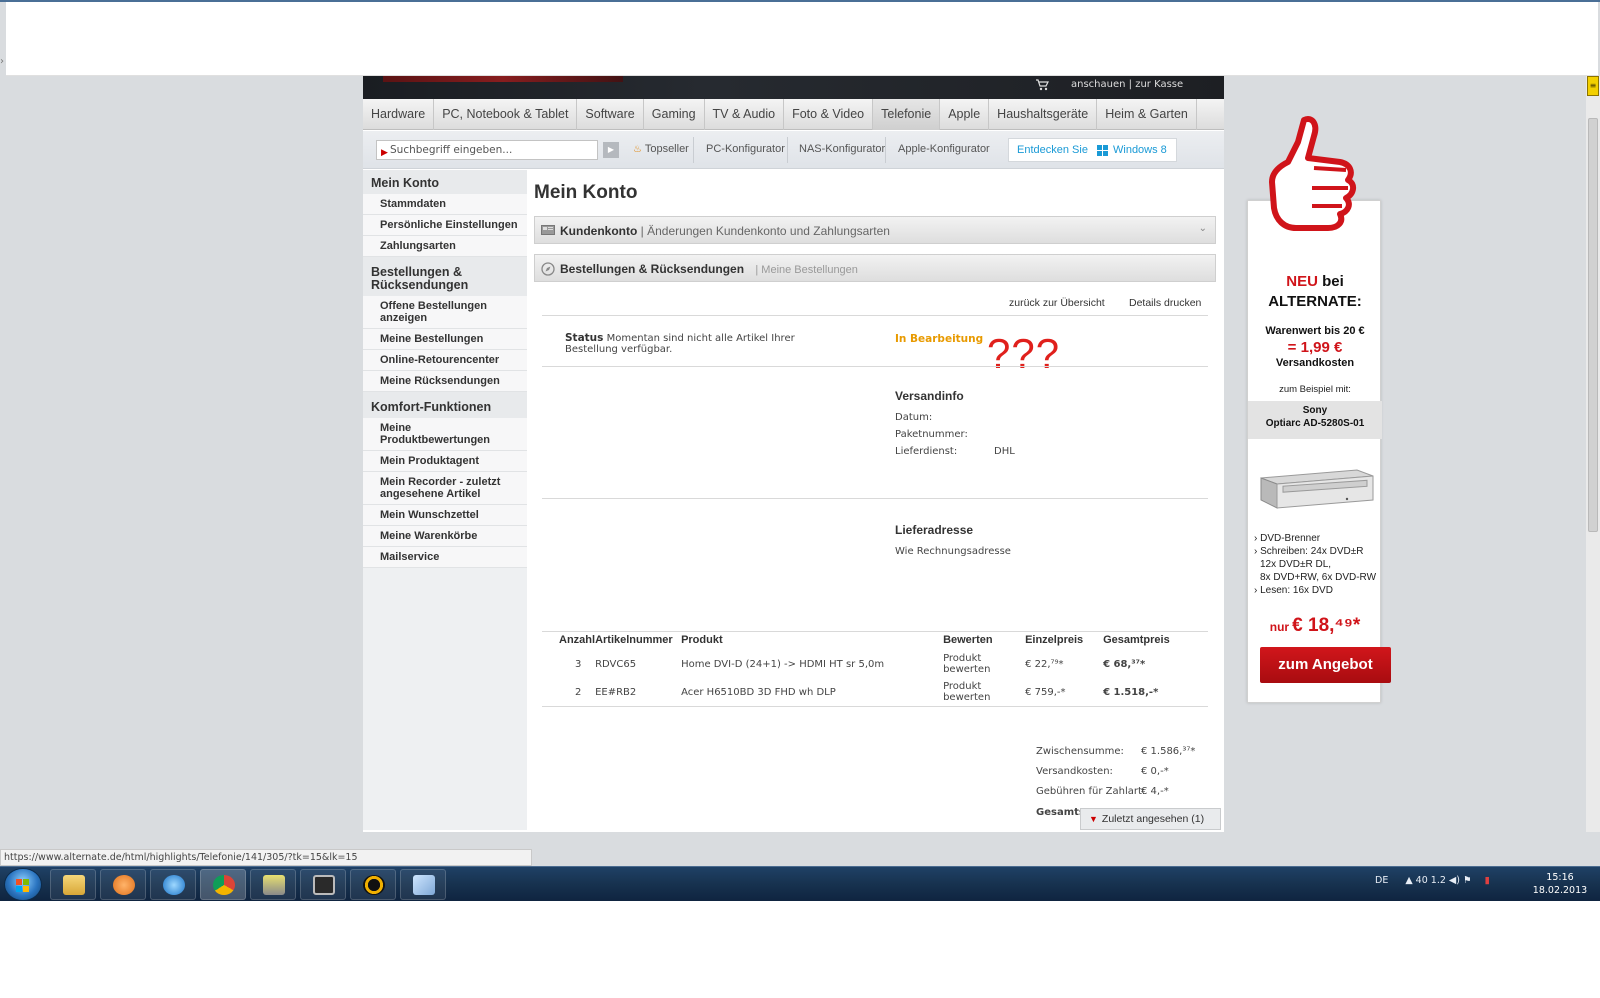  What do you see at coordinates (745, 149) in the screenshot?
I see `pc-konfigurator-link: PC-Konfigurator` at bounding box center [745, 149].